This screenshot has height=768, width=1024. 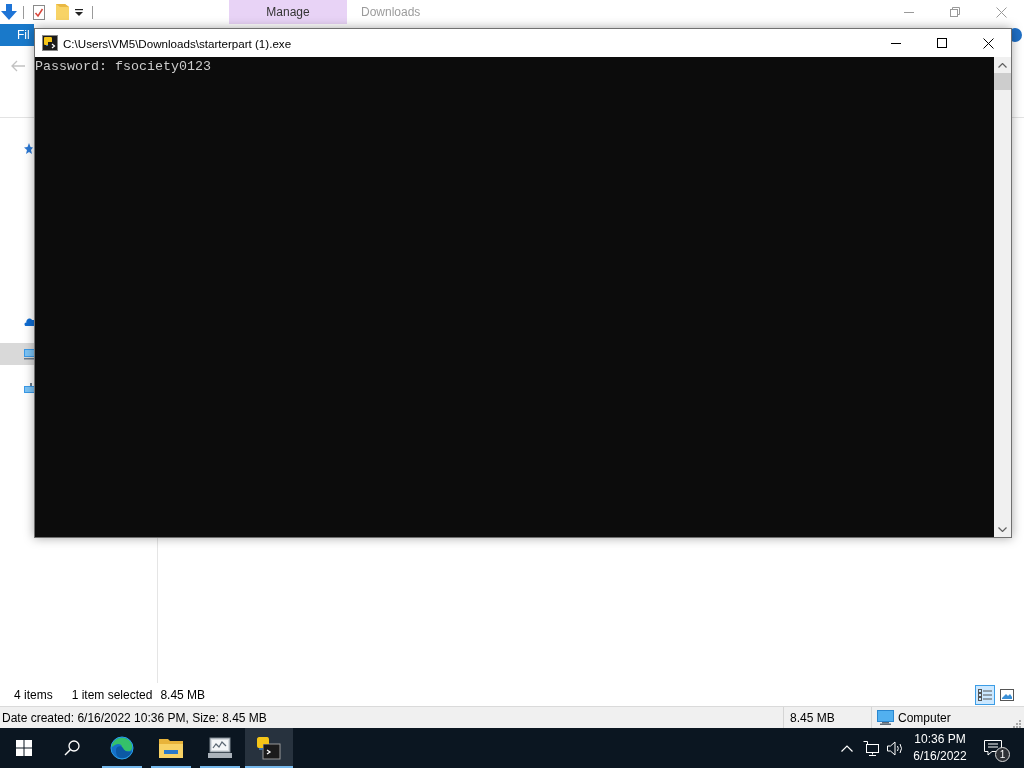 What do you see at coordinates (391, 12) in the screenshot?
I see `window-title: Downloads` at bounding box center [391, 12].